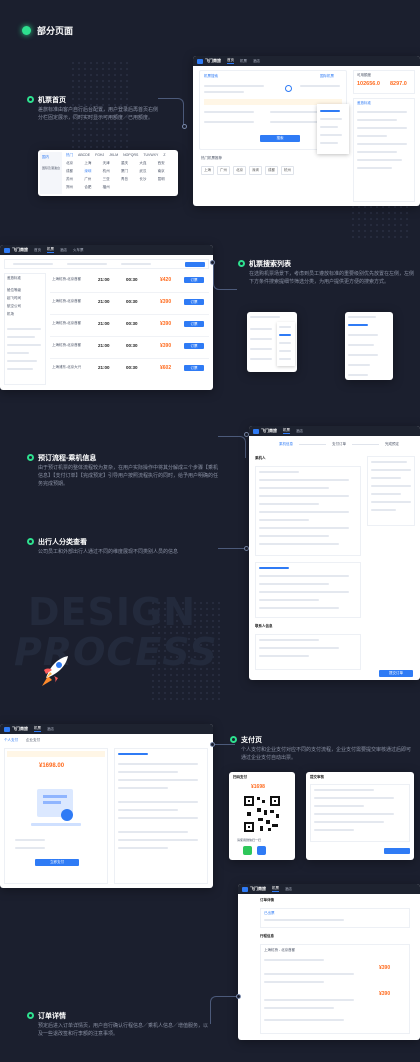 The height and width of the screenshot is (1062, 420). What do you see at coordinates (93, 187) in the screenshot?
I see `city-option: 合肥` at bounding box center [93, 187].